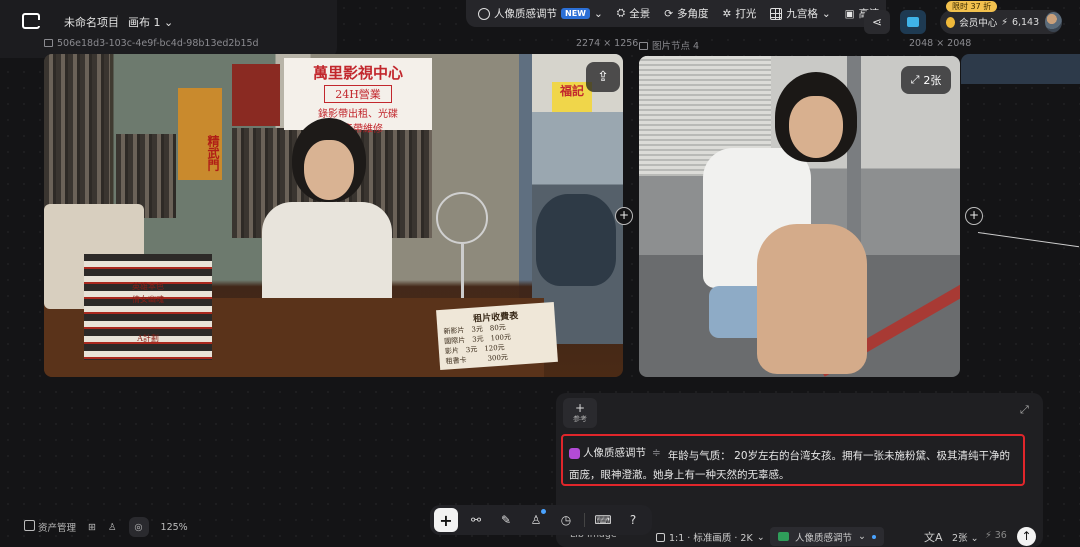 The image size is (1080, 547). Describe the element at coordinates (776, 13) in the screenshot. I see `grid-icon` at that location.